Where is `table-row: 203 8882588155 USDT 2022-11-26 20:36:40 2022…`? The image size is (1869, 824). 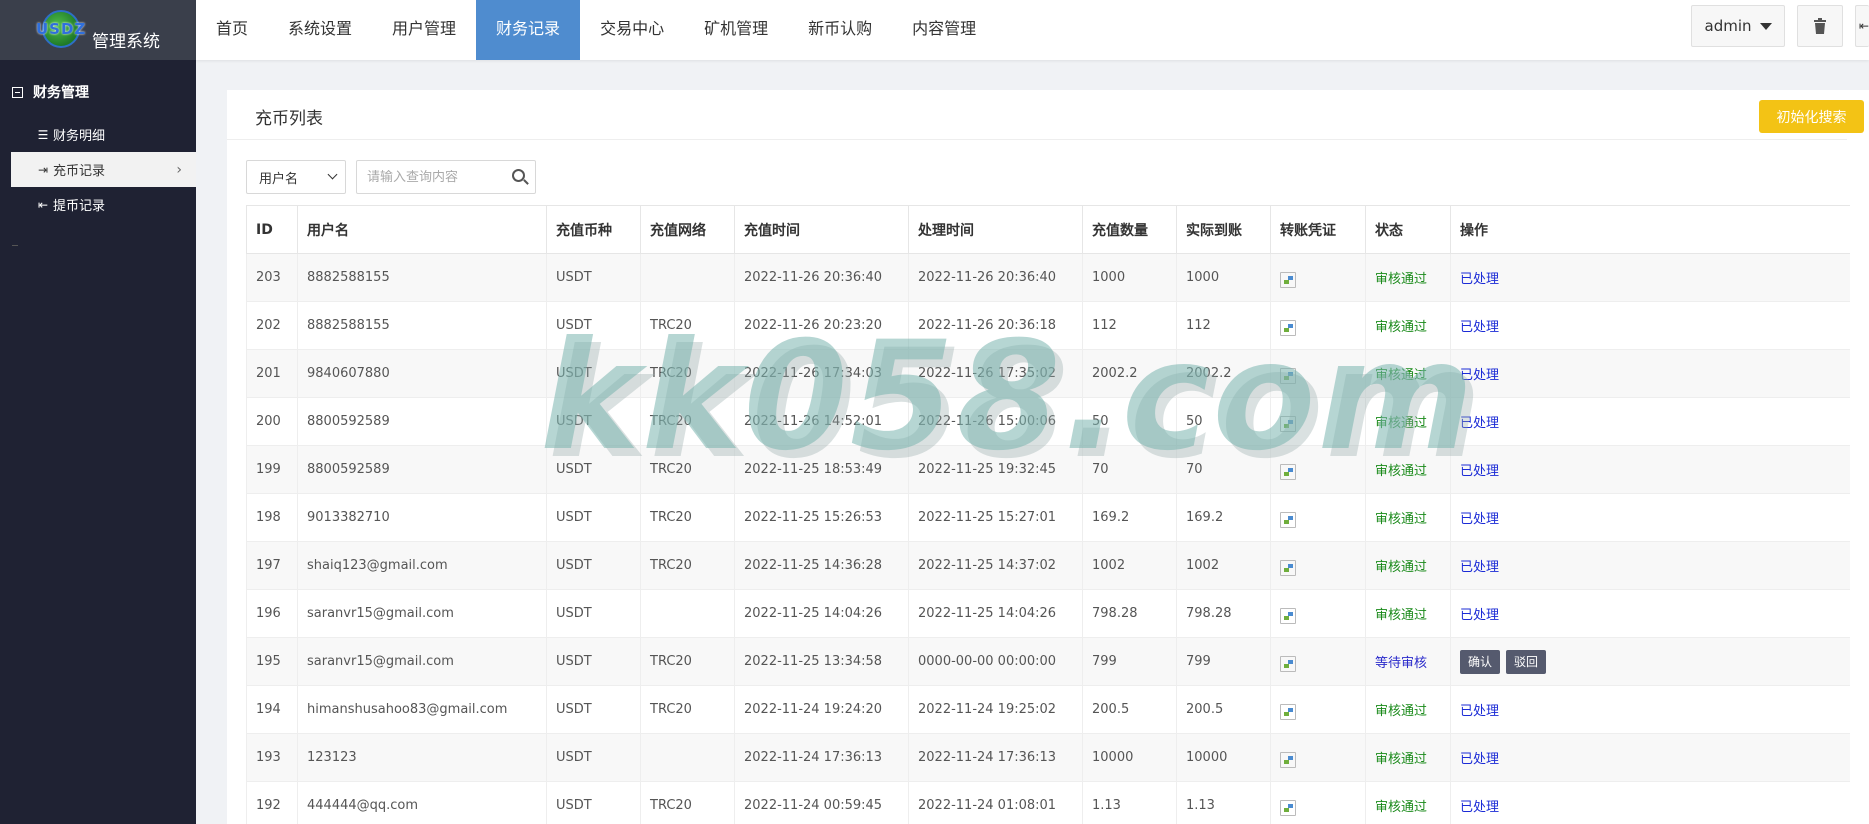 table-row: 203 8882588155 USDT 2022-11-26 20:36:40 2022… is located at coordinates (1048, 277).